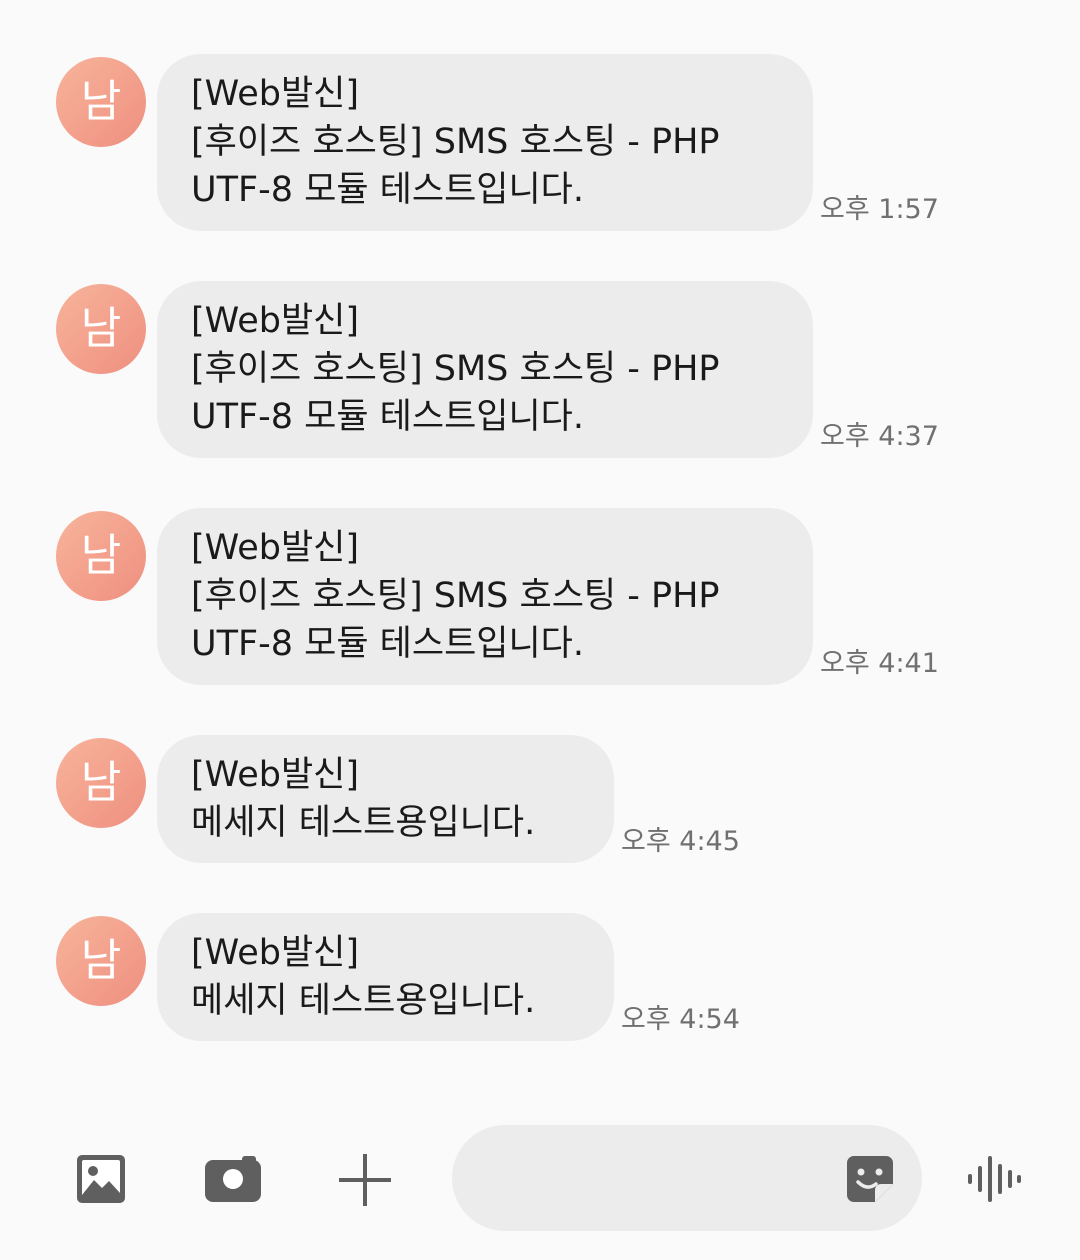  I want to click on message-composer, so click(540, 1185).